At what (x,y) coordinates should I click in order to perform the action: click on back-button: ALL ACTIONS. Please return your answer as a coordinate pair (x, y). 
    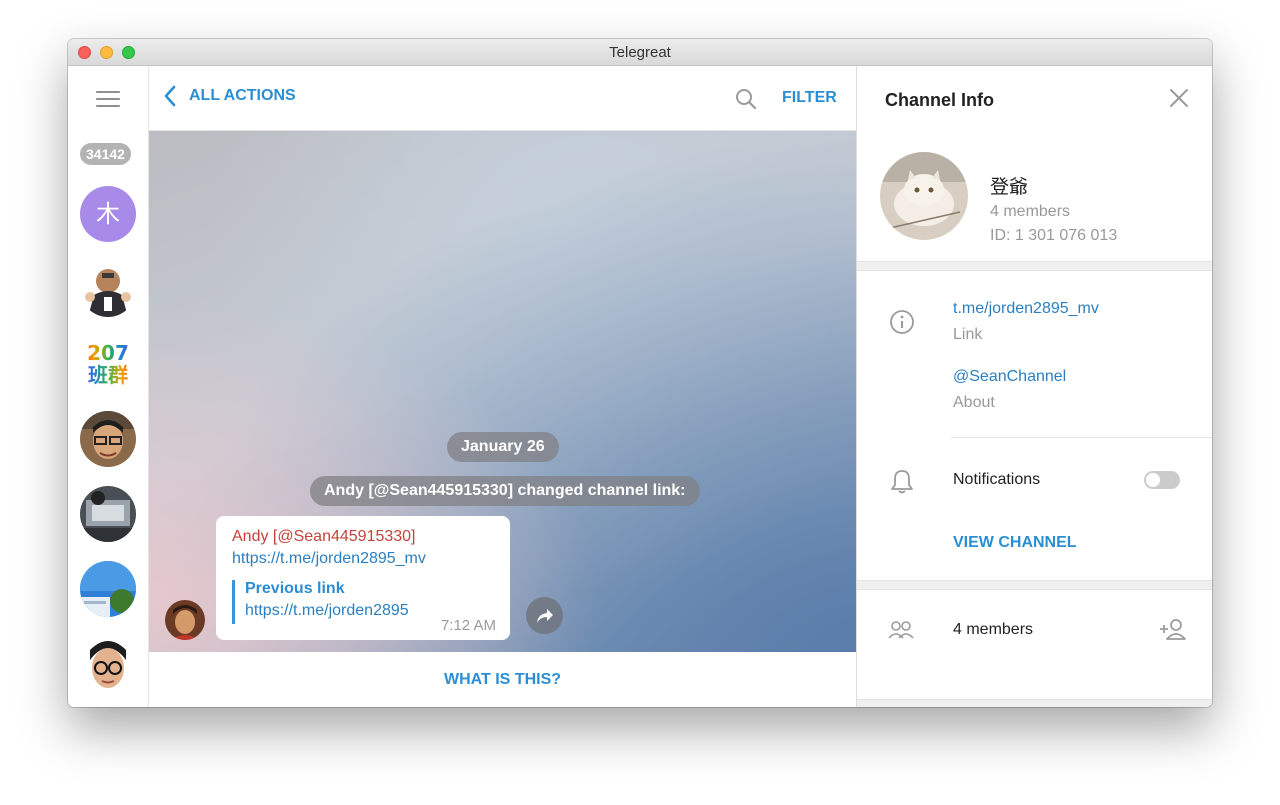
    Looking at the image, I should click on (230, 96).